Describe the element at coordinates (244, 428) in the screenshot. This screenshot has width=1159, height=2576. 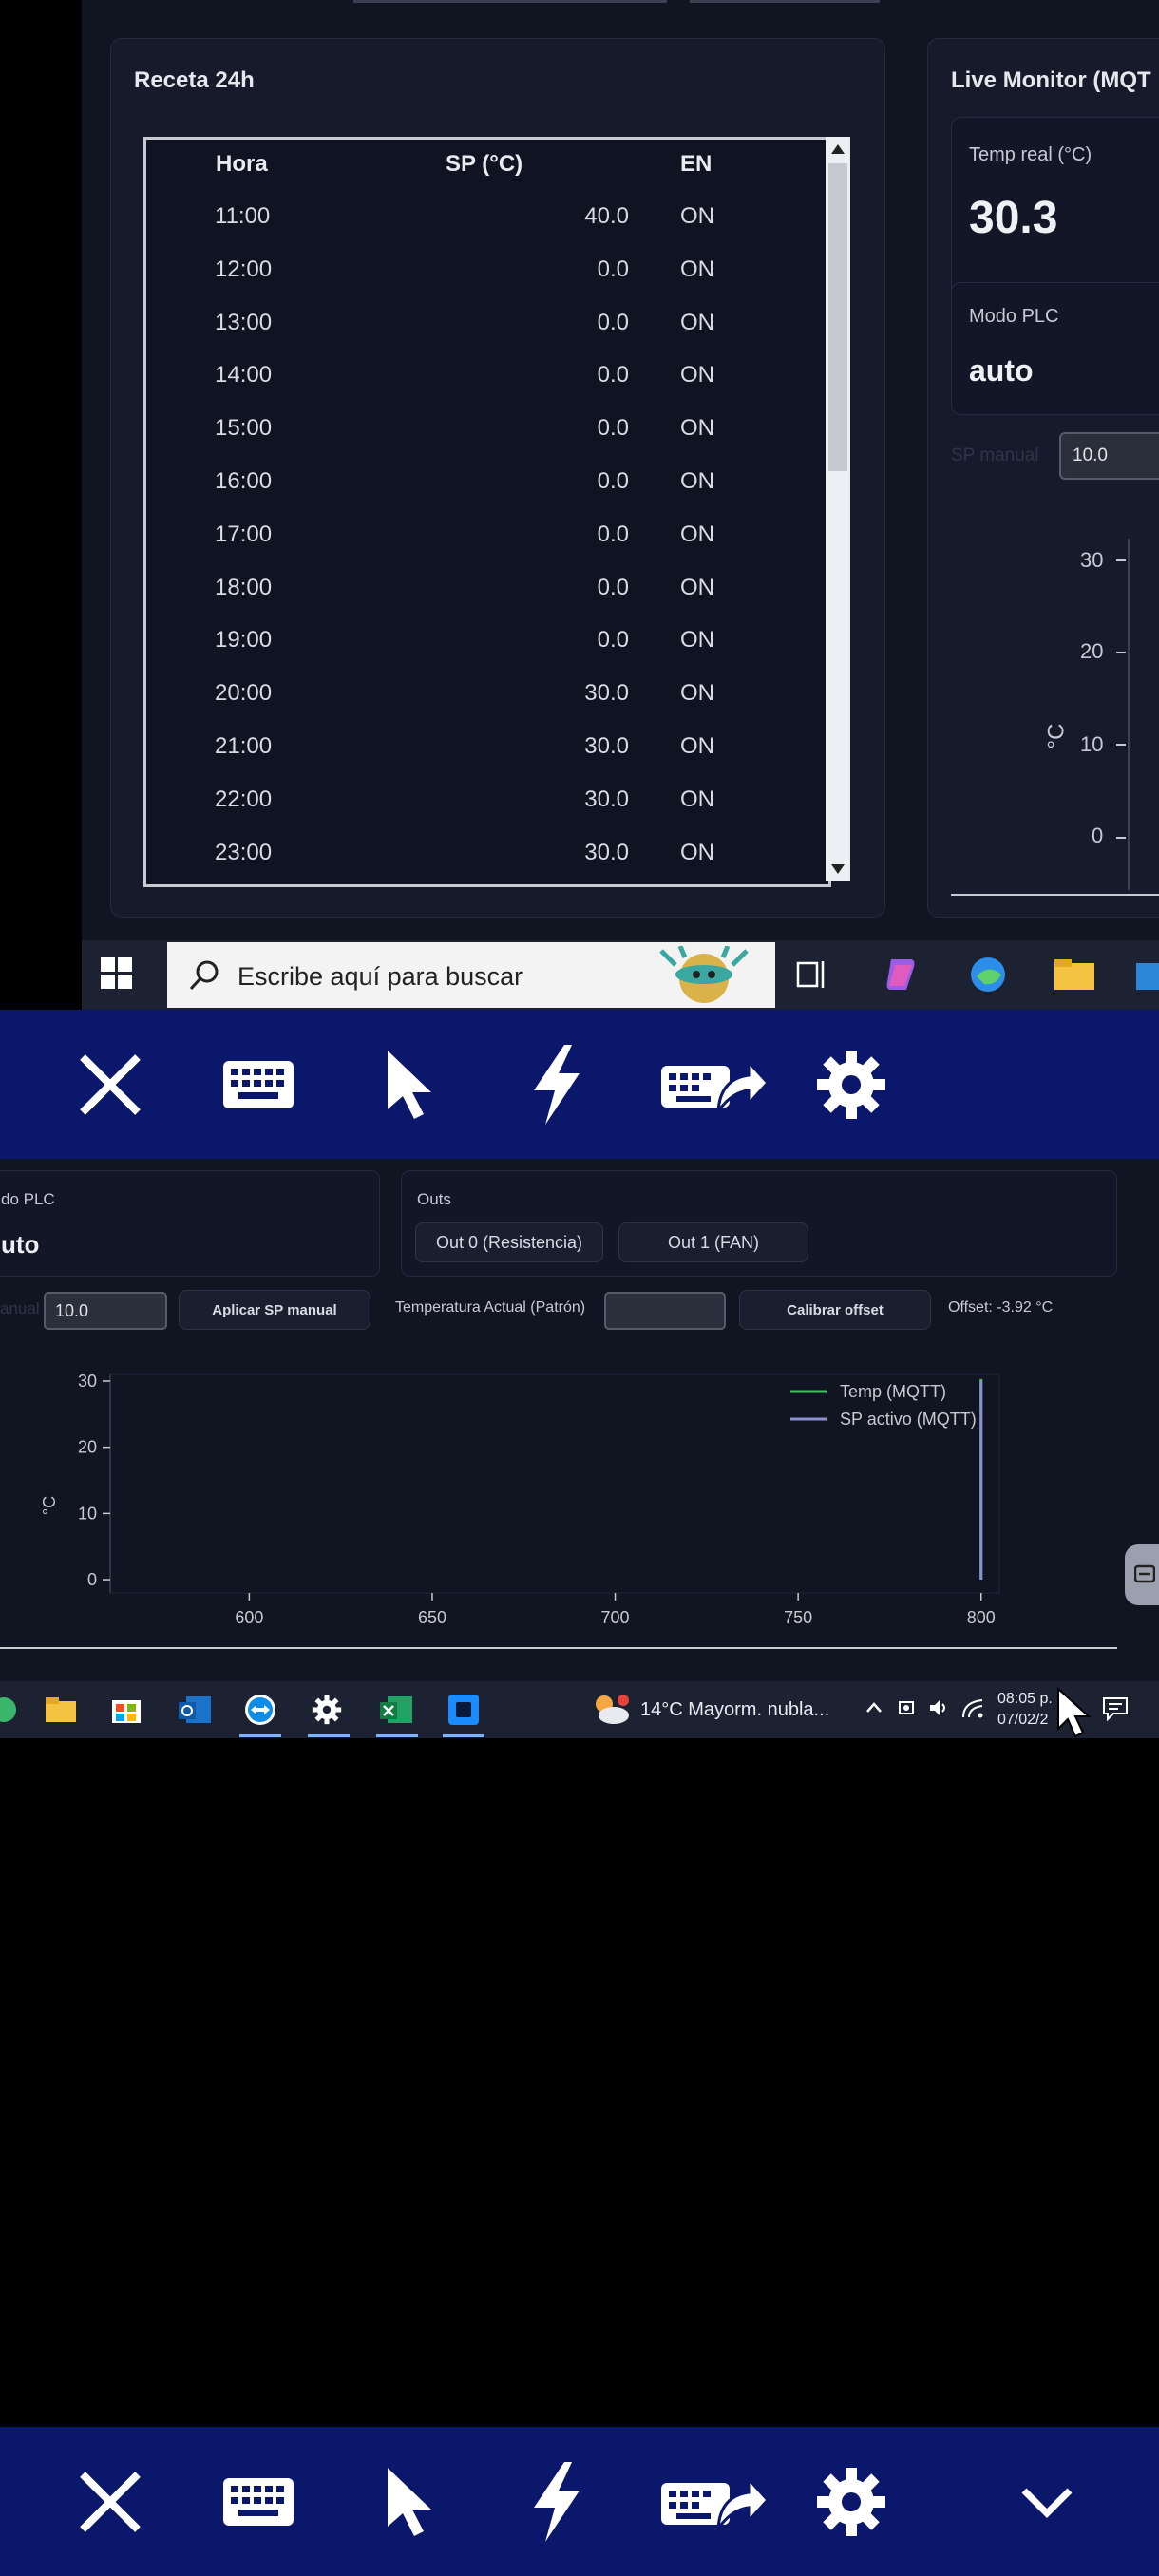
I see `cell-hora: 15:00` at that location.